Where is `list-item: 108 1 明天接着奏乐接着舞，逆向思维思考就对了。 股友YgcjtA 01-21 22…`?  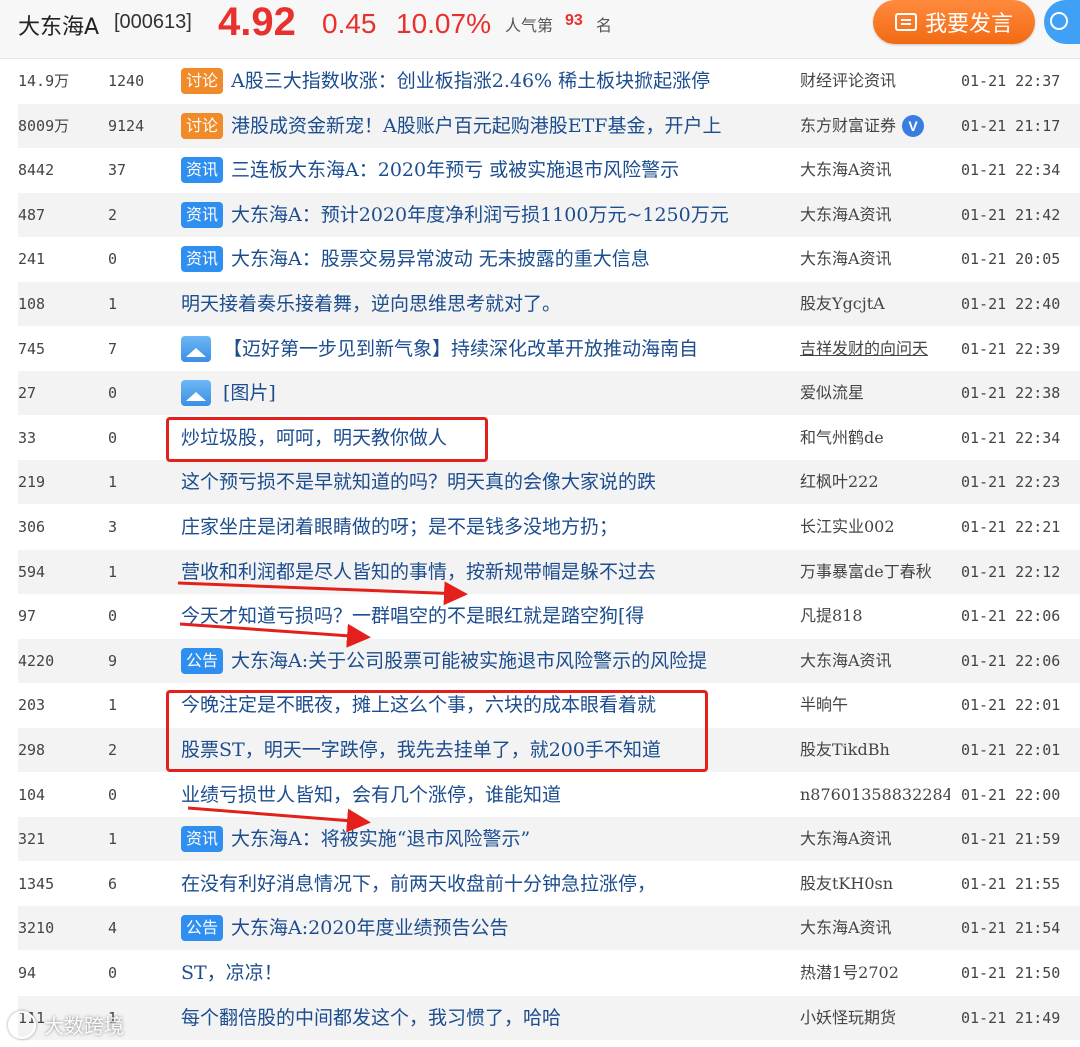 list-item: 108 1 明天接着奏乐接着舞，逆向思维思考就对了。 股友YgcjtA 01-21 22… is located at coordinates (549, 304).